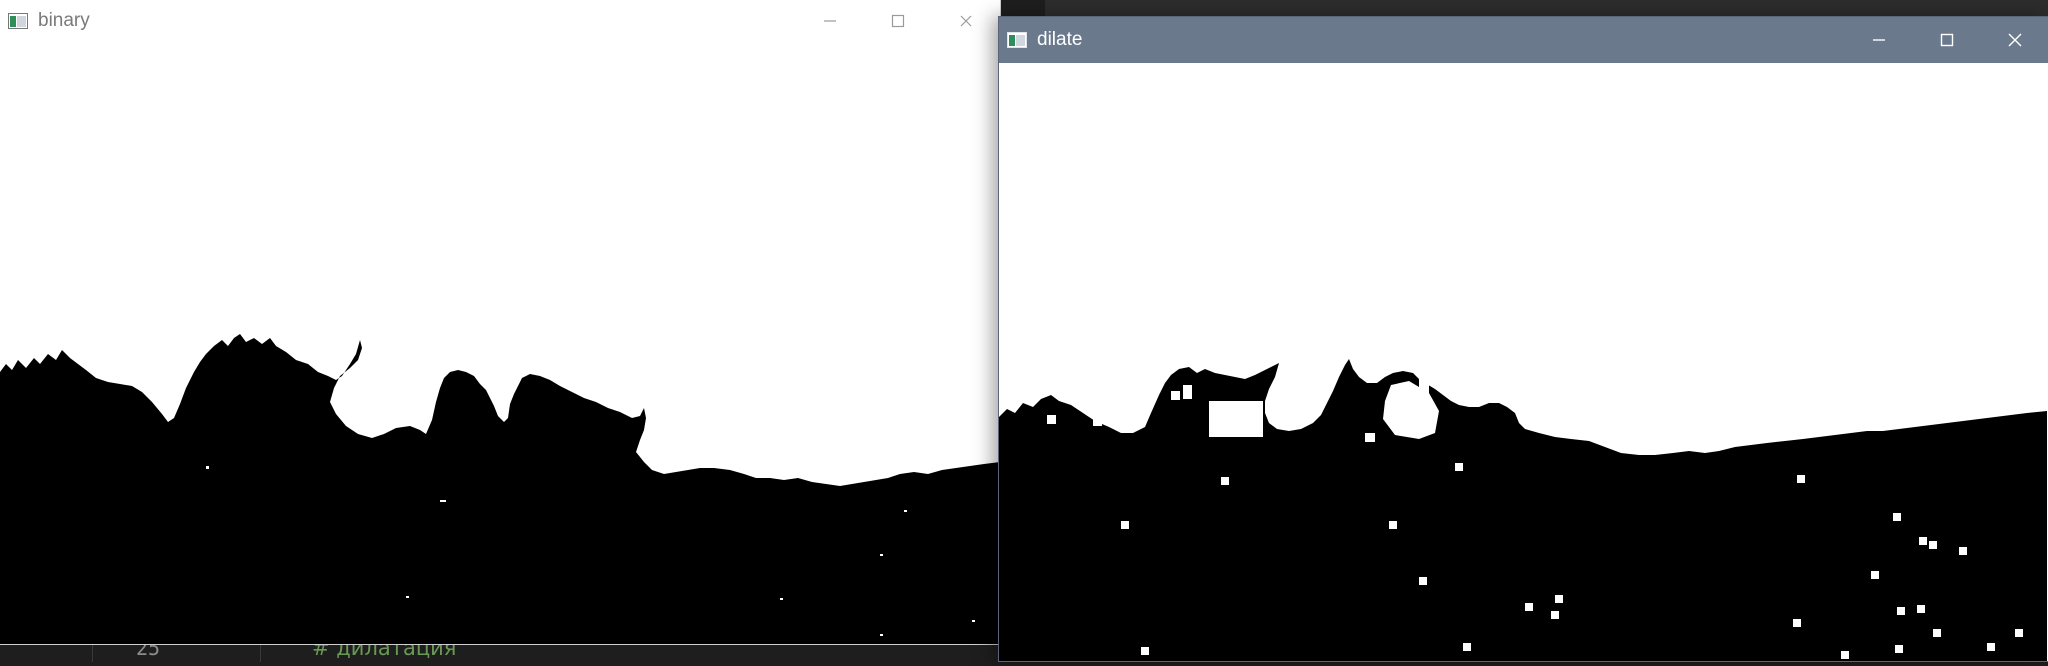 This screenshot has width=2048, height=666. Describe the element at coordinates (1060, 39) in the screenshot. I see `window-title: dilate` at that location.